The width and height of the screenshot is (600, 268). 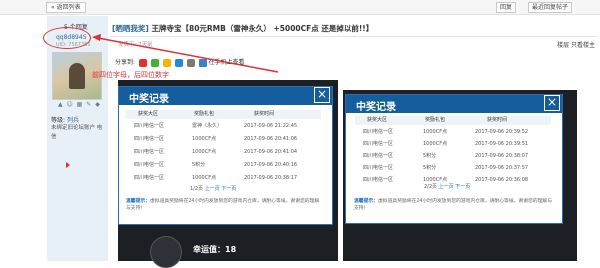 I want to click on share-label: 分享到:, so click(x=125, y=62).